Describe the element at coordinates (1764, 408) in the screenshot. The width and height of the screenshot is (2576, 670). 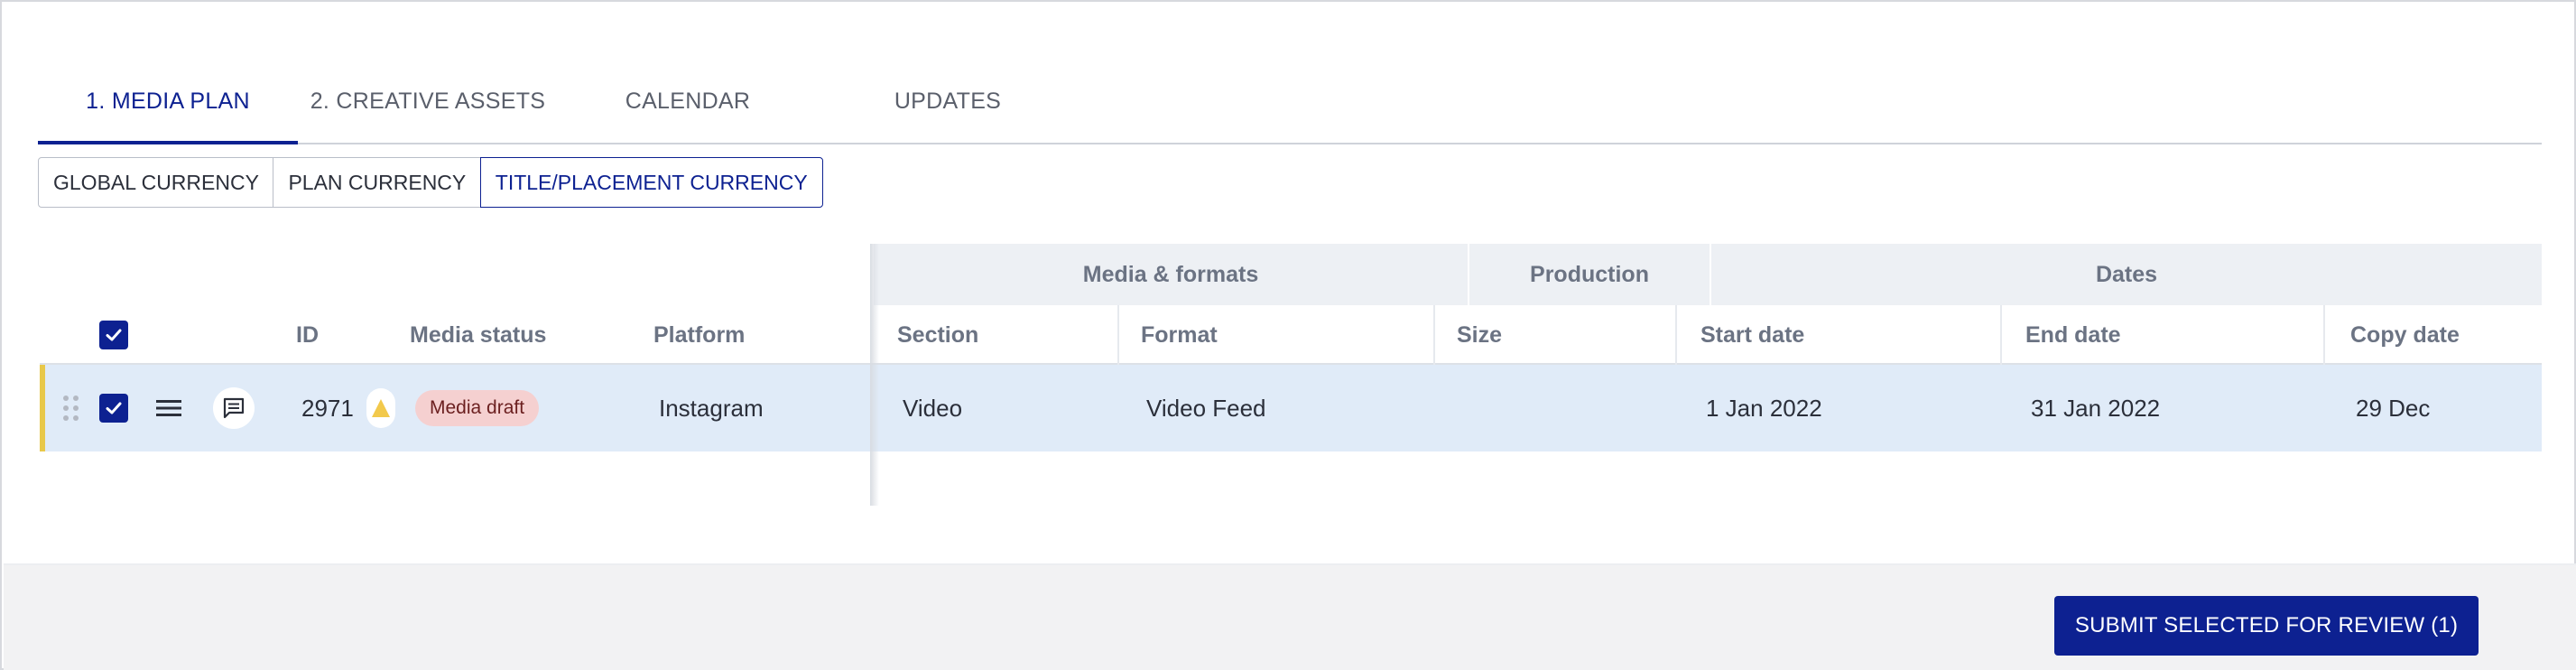
I see `start-date-cell: 1 Jan 2022` at that location.